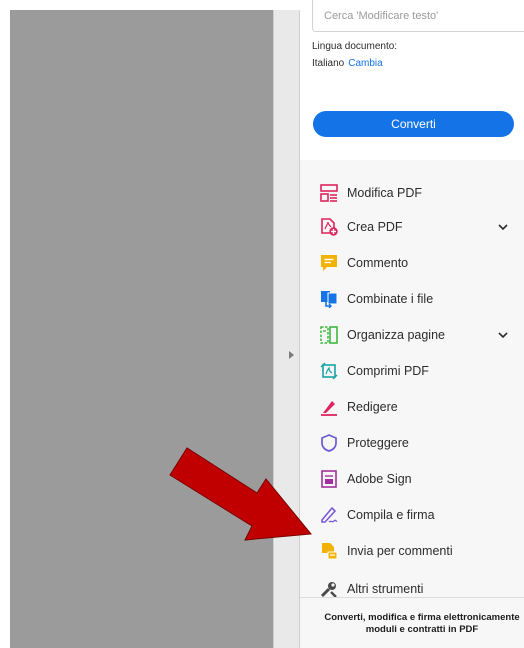  I want to click on tool-edit-pdf: Modifica PDF, so click(412, 193).